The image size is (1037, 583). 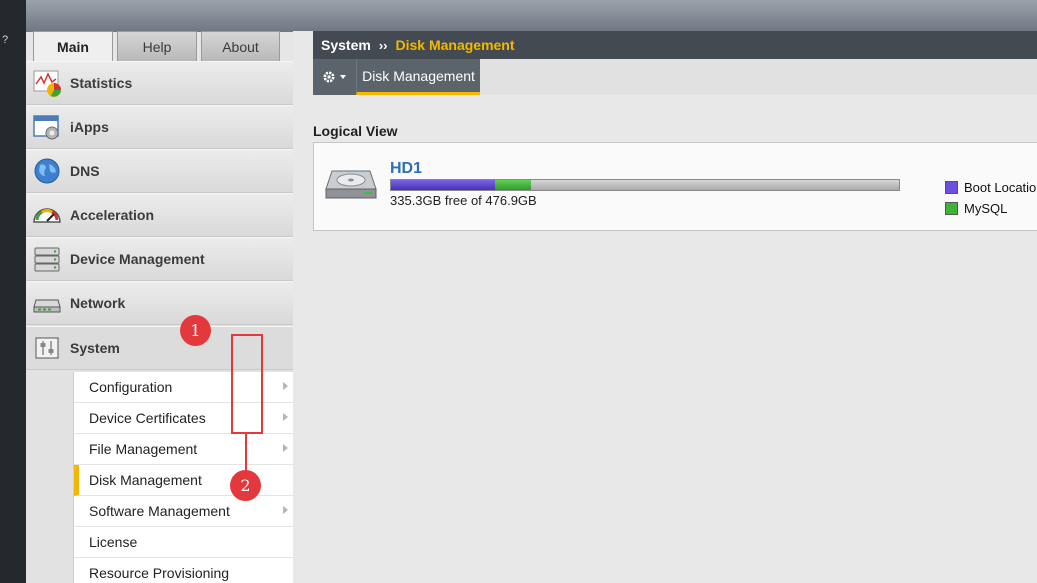 I want to click on left-window-edge: ?, so click(x=13, y=291).